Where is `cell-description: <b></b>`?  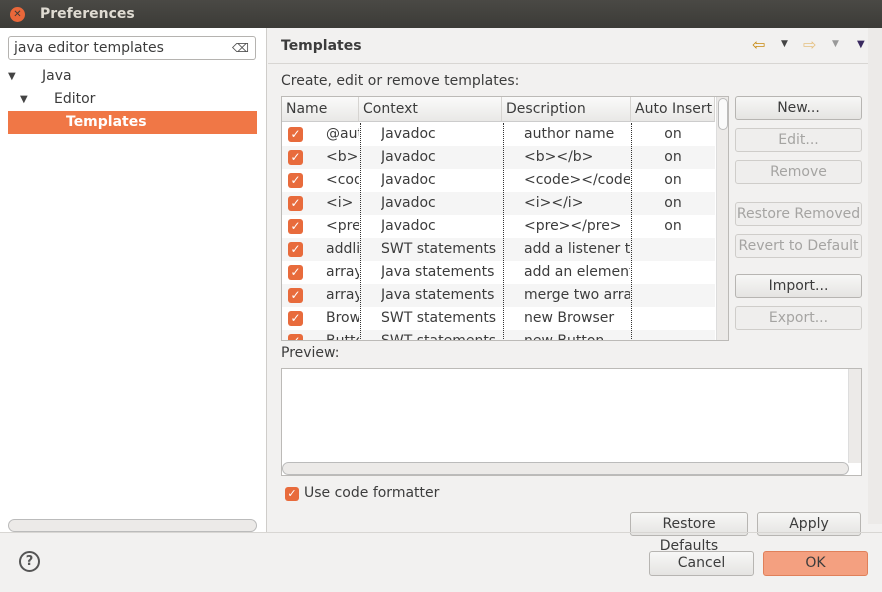 cell-description: <b></b> is located at coordinates (559, 157).